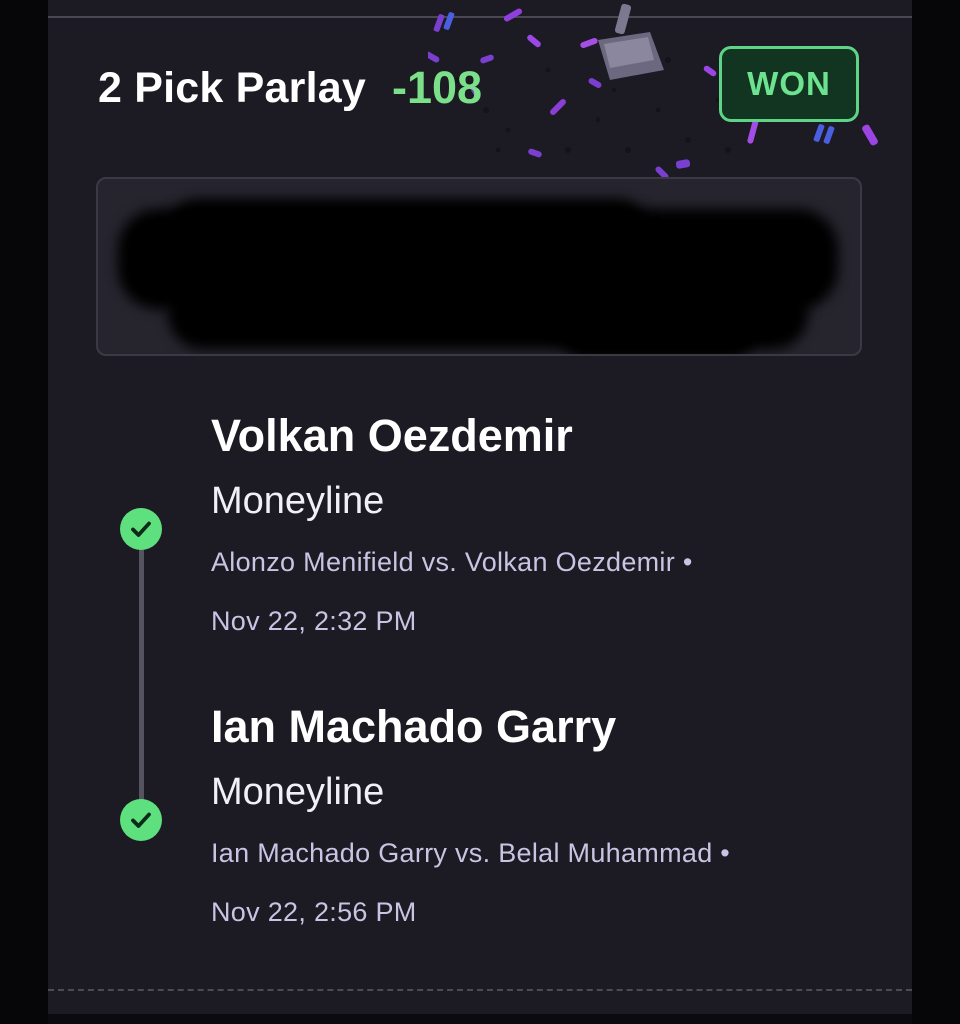  Describe the element at coordinates (631, 41) in the screenshot. I see `trophy-icon` at that location.